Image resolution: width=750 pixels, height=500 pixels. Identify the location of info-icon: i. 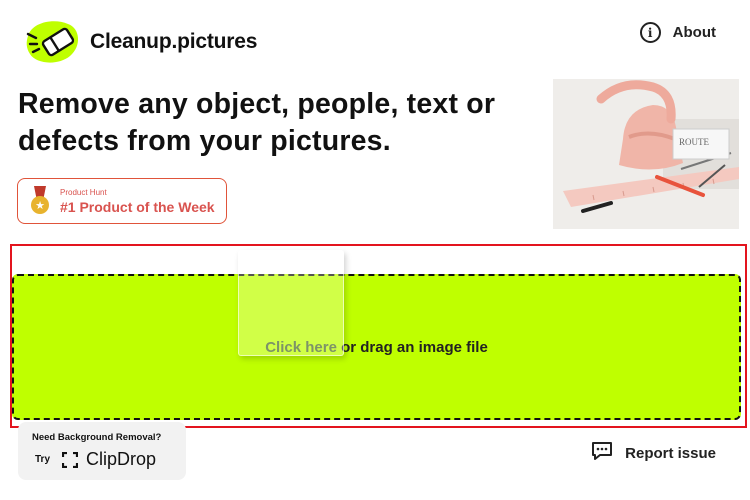
(650, 32).